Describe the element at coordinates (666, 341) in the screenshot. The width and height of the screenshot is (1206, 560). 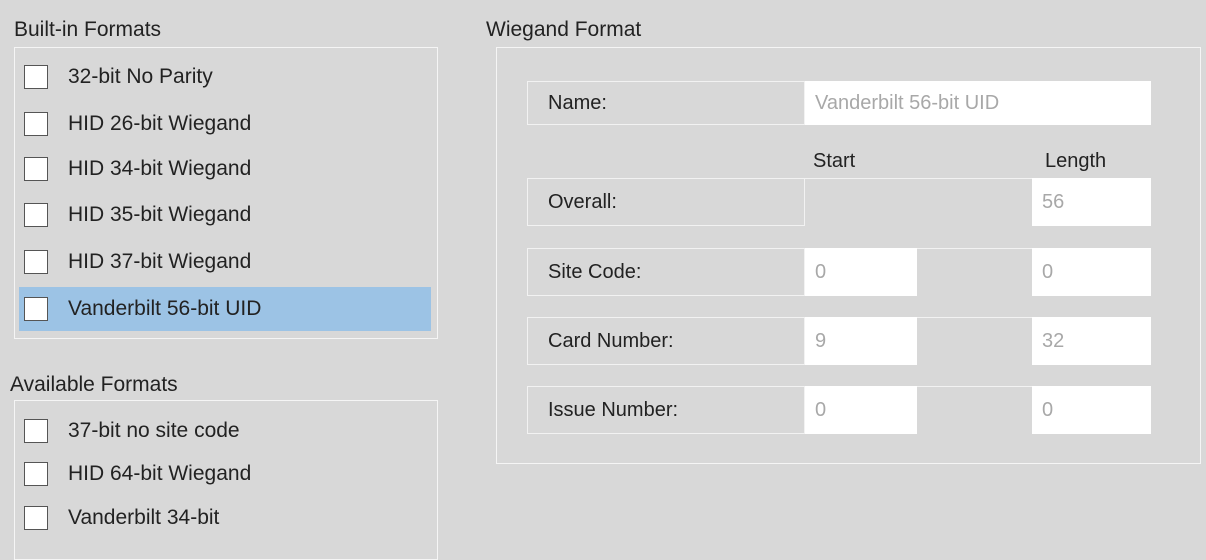
I see `card-number-label: Card Number:` at that location.